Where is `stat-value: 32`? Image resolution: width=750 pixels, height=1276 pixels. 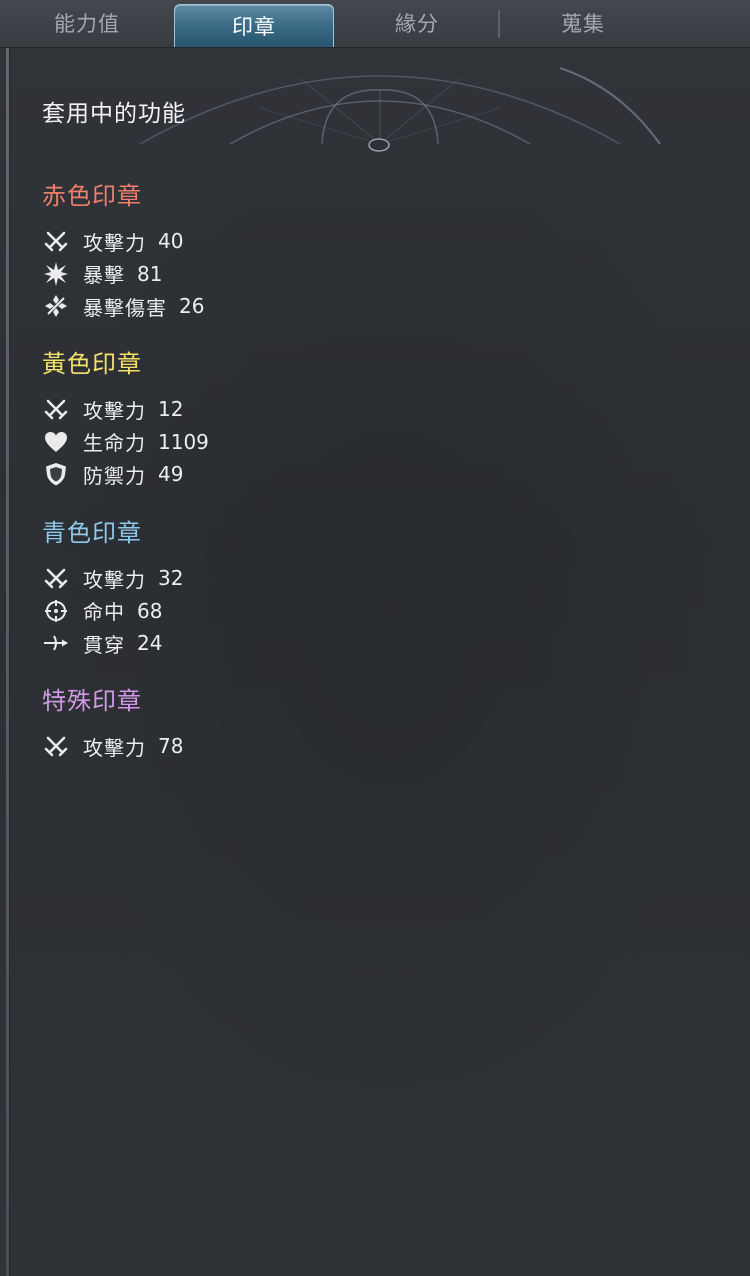
stat-value: 32 is located at coordinates (171, 578).